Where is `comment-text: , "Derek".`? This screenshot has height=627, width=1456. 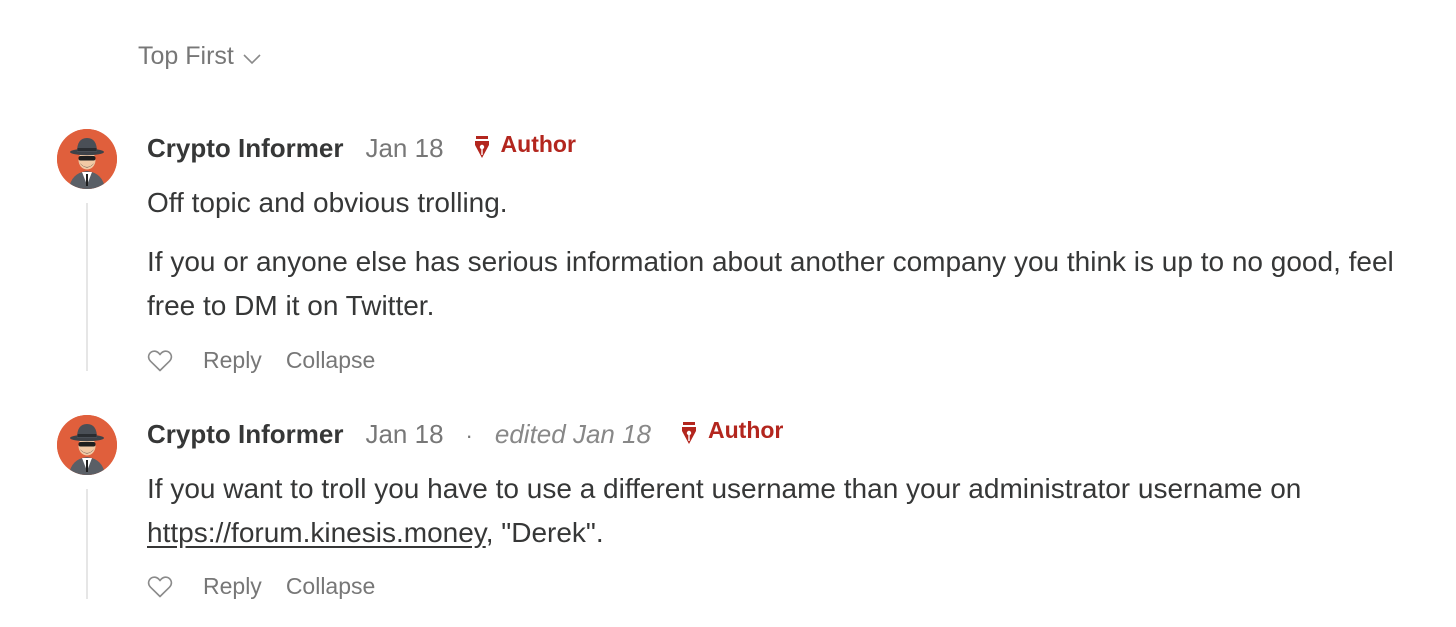
comment-text: , "Derek". is located at coordinates (544, 532).